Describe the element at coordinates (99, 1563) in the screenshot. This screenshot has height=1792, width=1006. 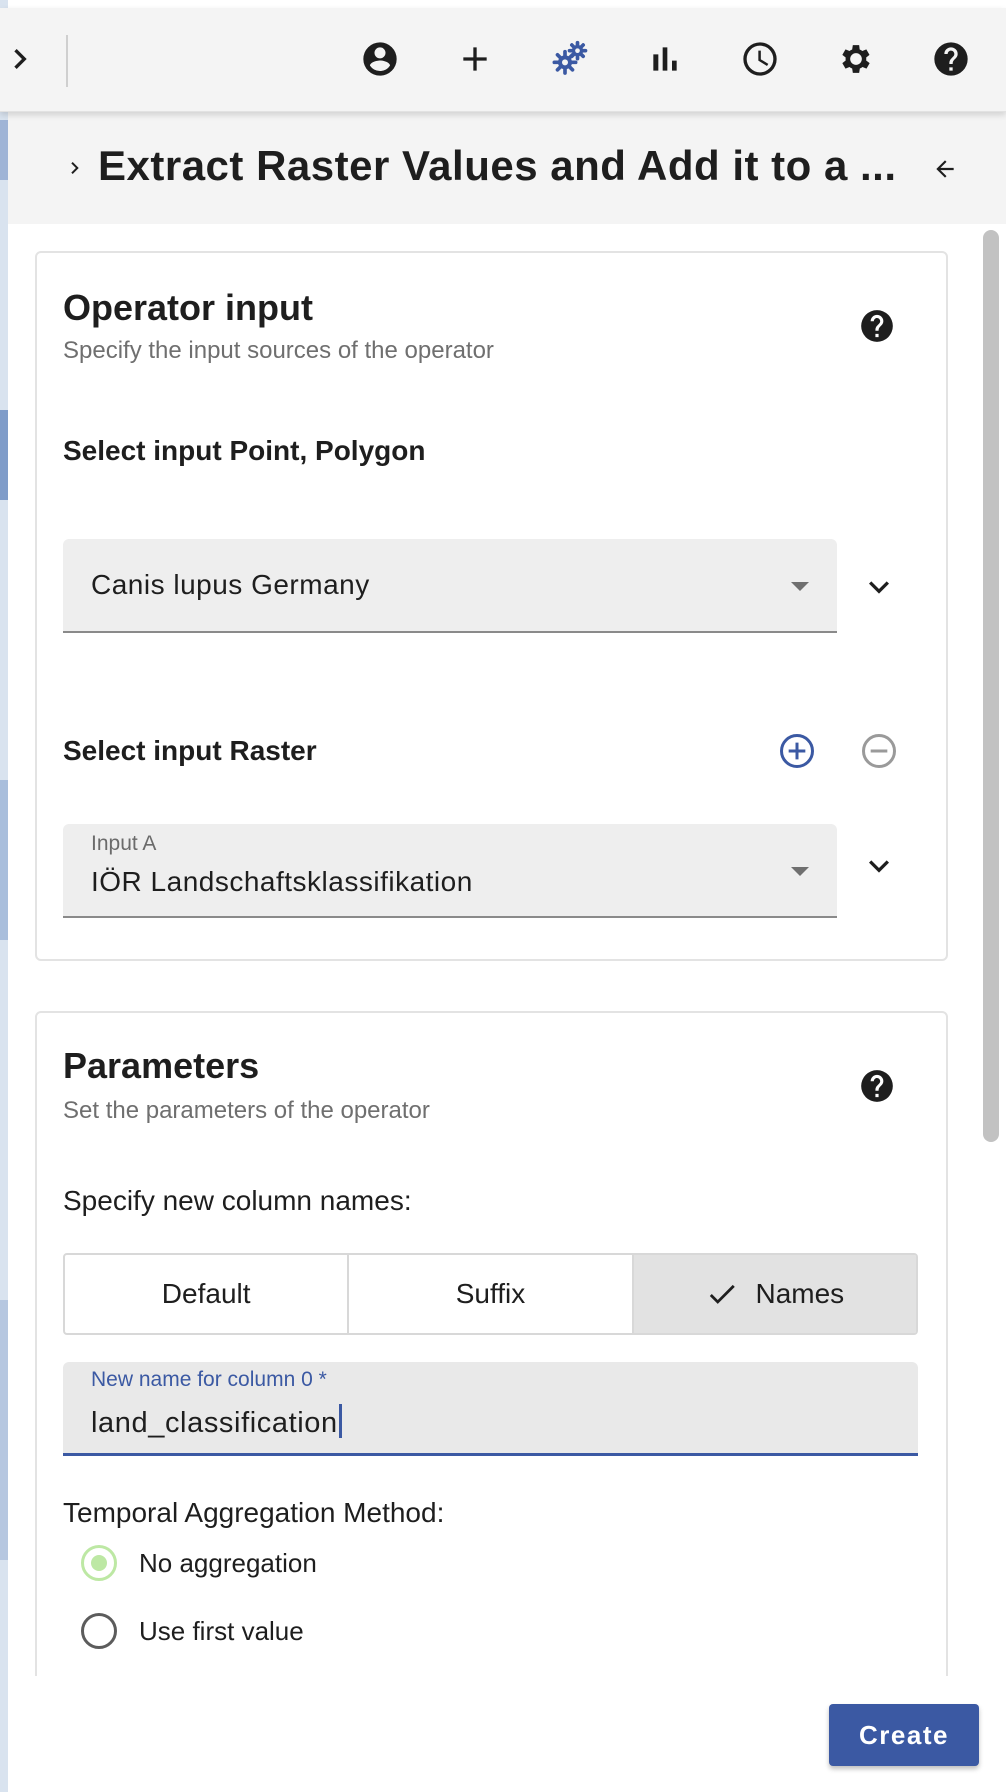
I see `radio-button-selected` at that location.